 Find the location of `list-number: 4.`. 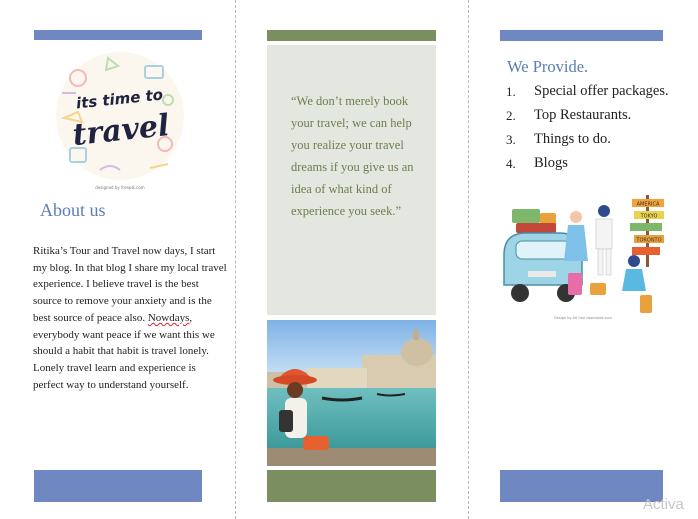

list-number: 4. is located at coordinates (511, 163).